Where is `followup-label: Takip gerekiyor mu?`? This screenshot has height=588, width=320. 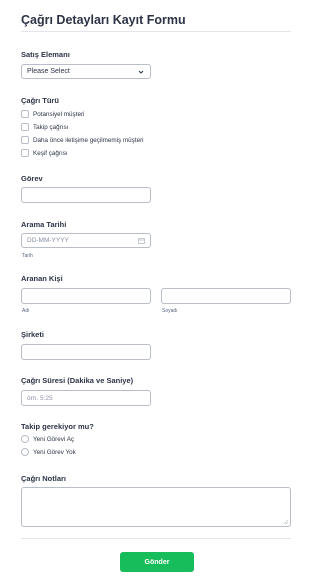
followup-label: Takip gerekiyor mu? is located at coordinates (57, 426).